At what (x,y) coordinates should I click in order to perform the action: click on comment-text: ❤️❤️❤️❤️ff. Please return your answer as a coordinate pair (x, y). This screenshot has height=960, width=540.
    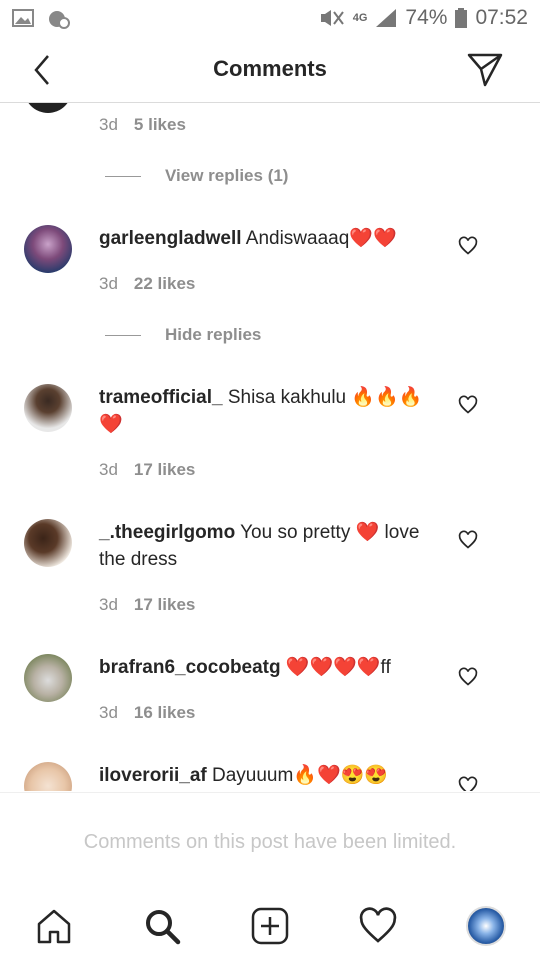
    Looking at the image, I should click on (338, 667).